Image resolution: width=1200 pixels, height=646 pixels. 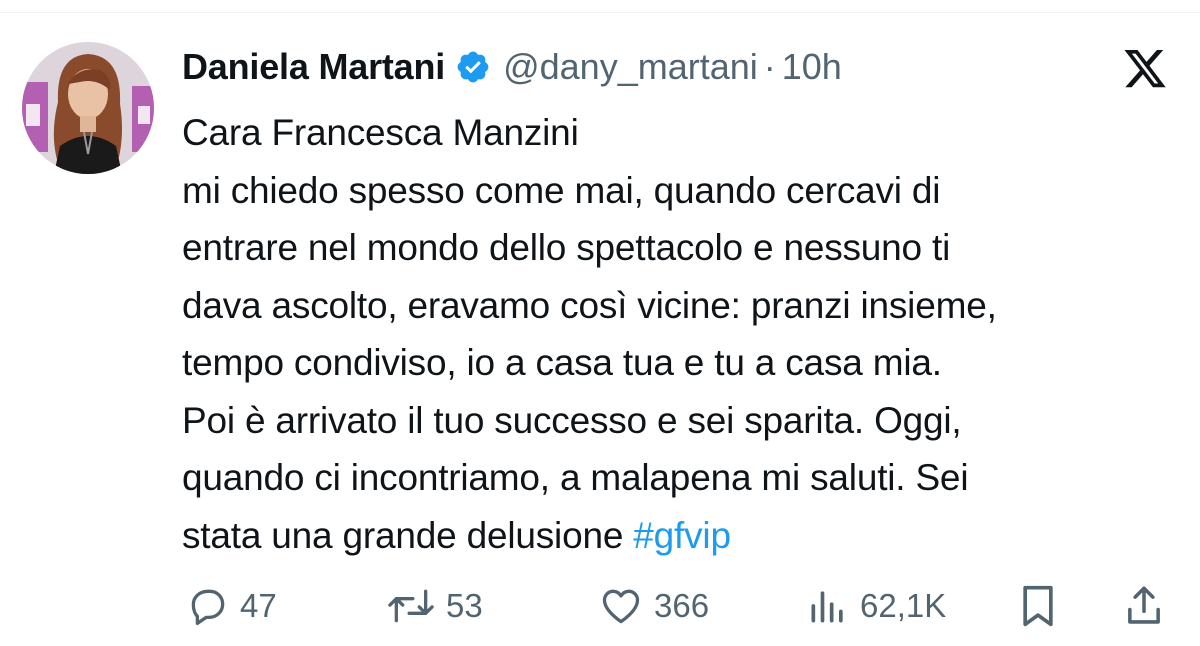 What do you see at coordinates (464, 605) in the screenshot?
I see `repost-count: 53` at bounding box center [464, 605].